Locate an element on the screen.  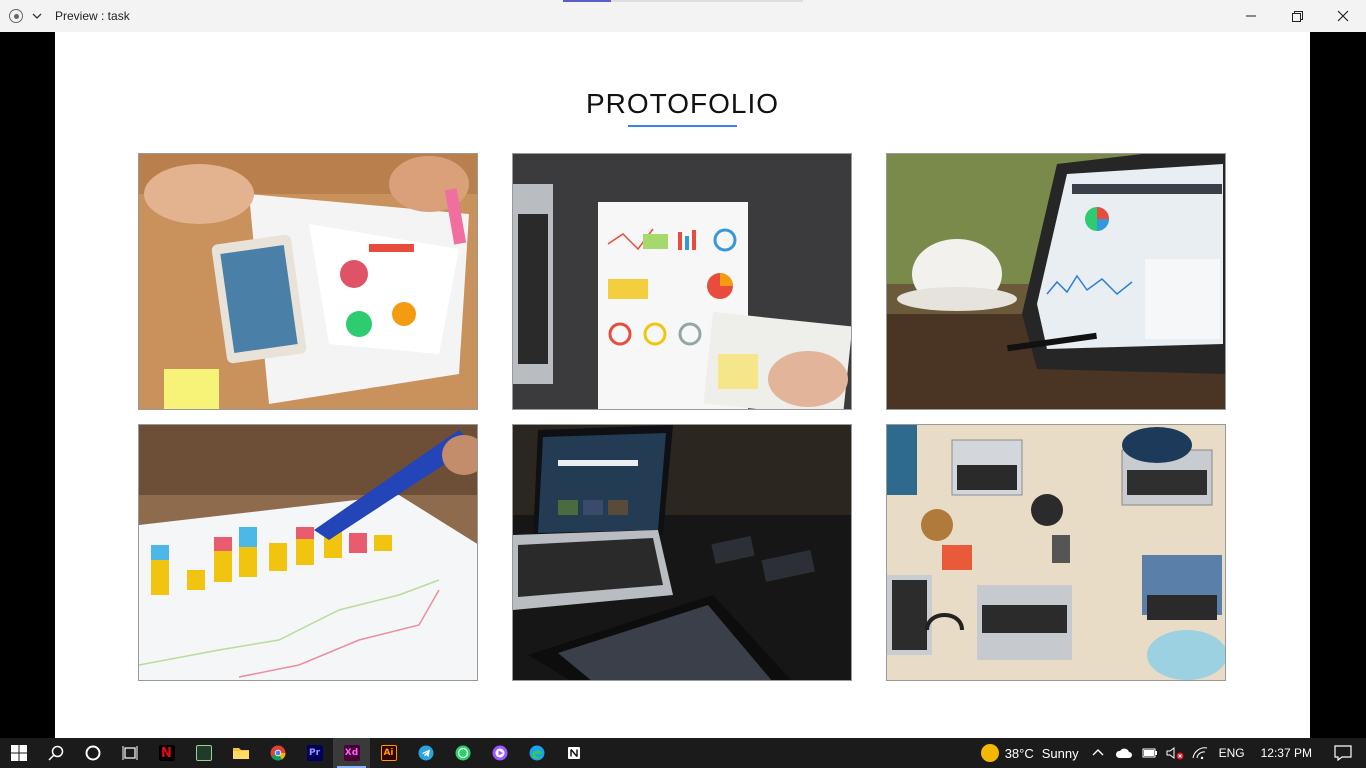
portfolio-image-report-notebook is located at coordinates (682, 281).